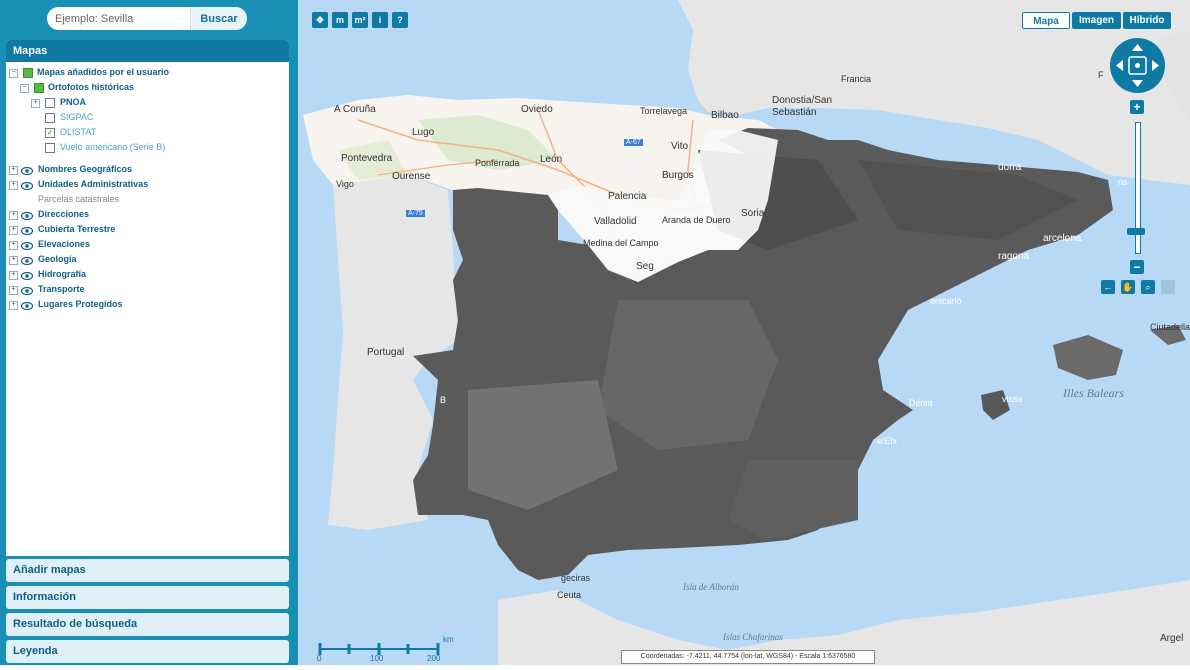 This screenshot has height=670, width=1190. I want to click on tree-item-historical: − Ortofotos históricas, so click(147, 87).